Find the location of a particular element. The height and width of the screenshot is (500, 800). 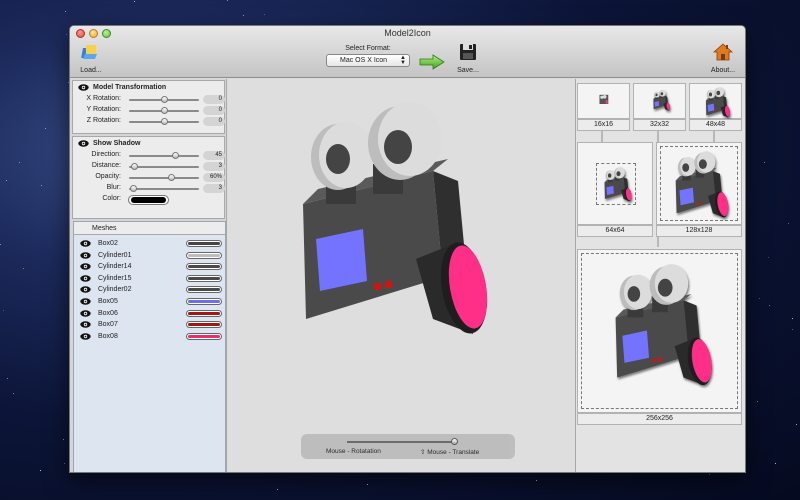

shadow-value: 45 is located at coordinates (214, 155).